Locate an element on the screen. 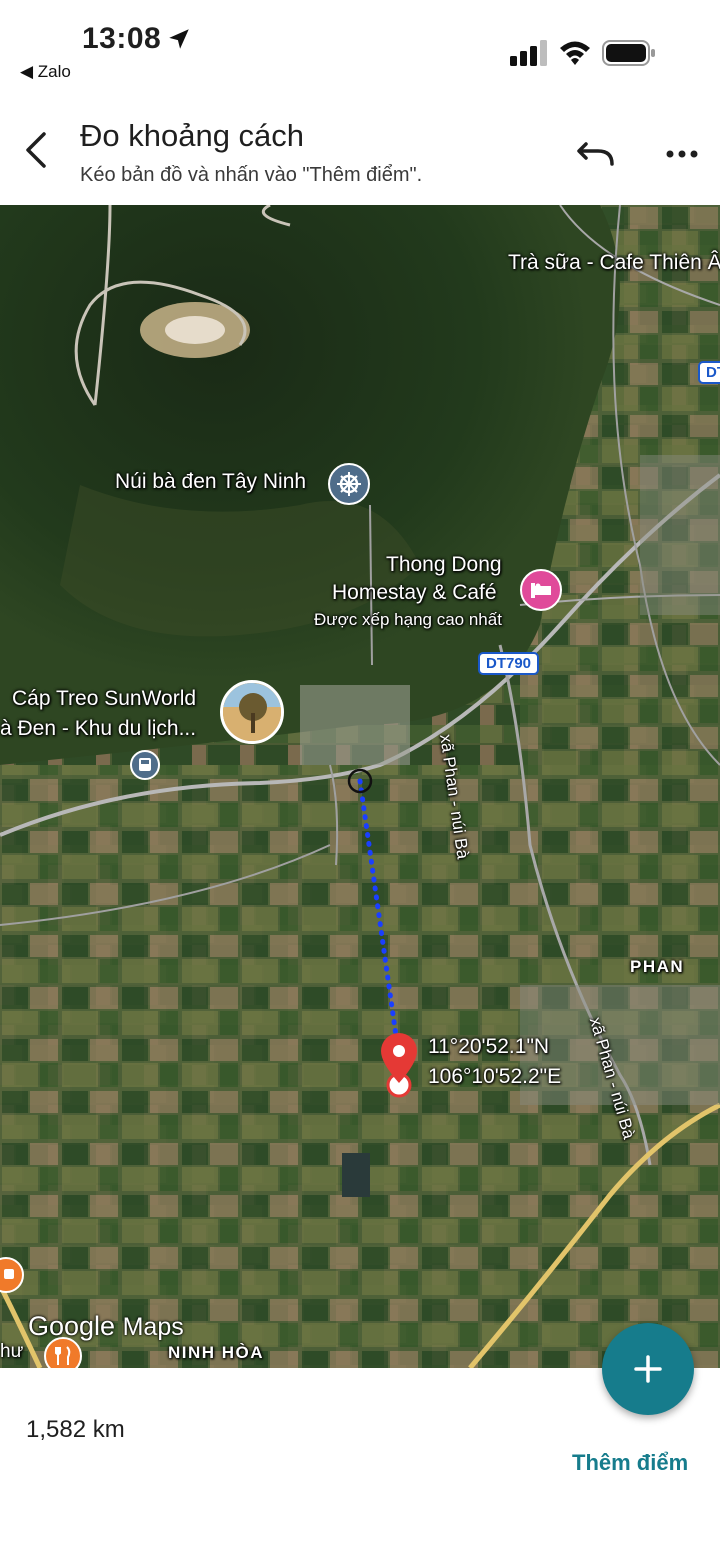 The width and height of the screenshot is (720, 1564). temple-icon is located at coordinates (349, 484).